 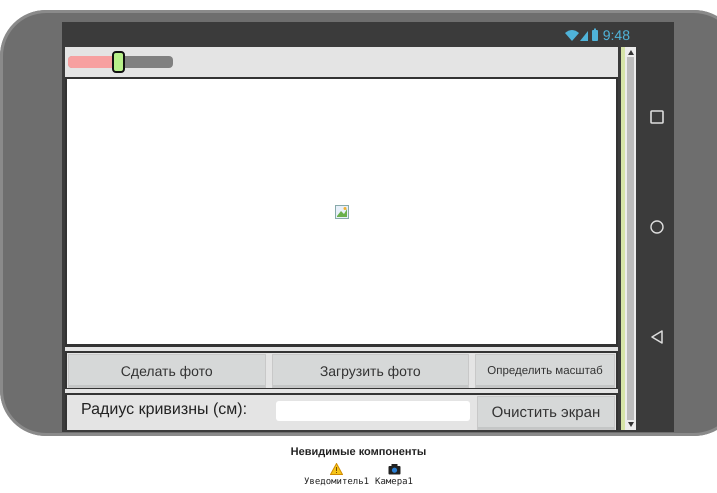 I want to click on component-label: Камера1, so click(x=394, y=482).